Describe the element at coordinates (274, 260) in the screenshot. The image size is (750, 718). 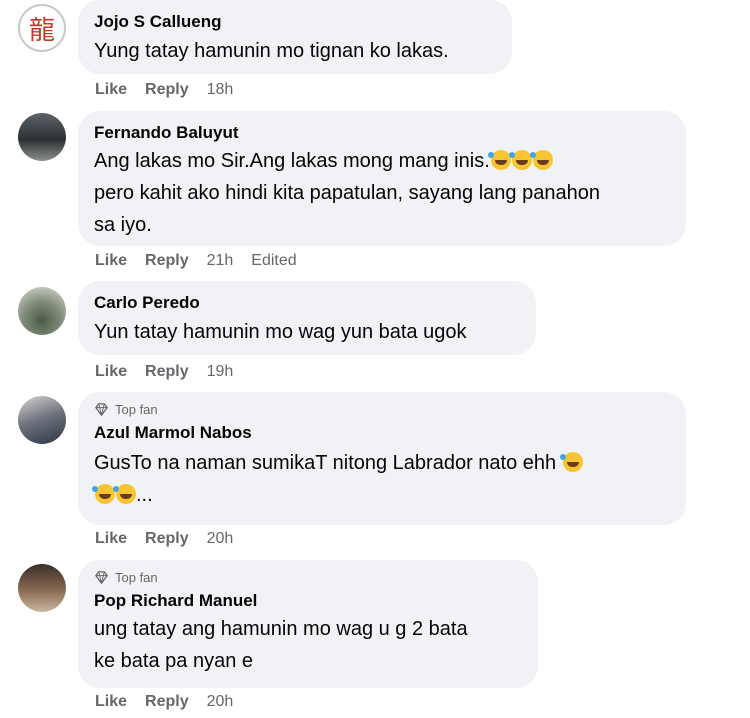
I see `edited-label: Edited` at that location.